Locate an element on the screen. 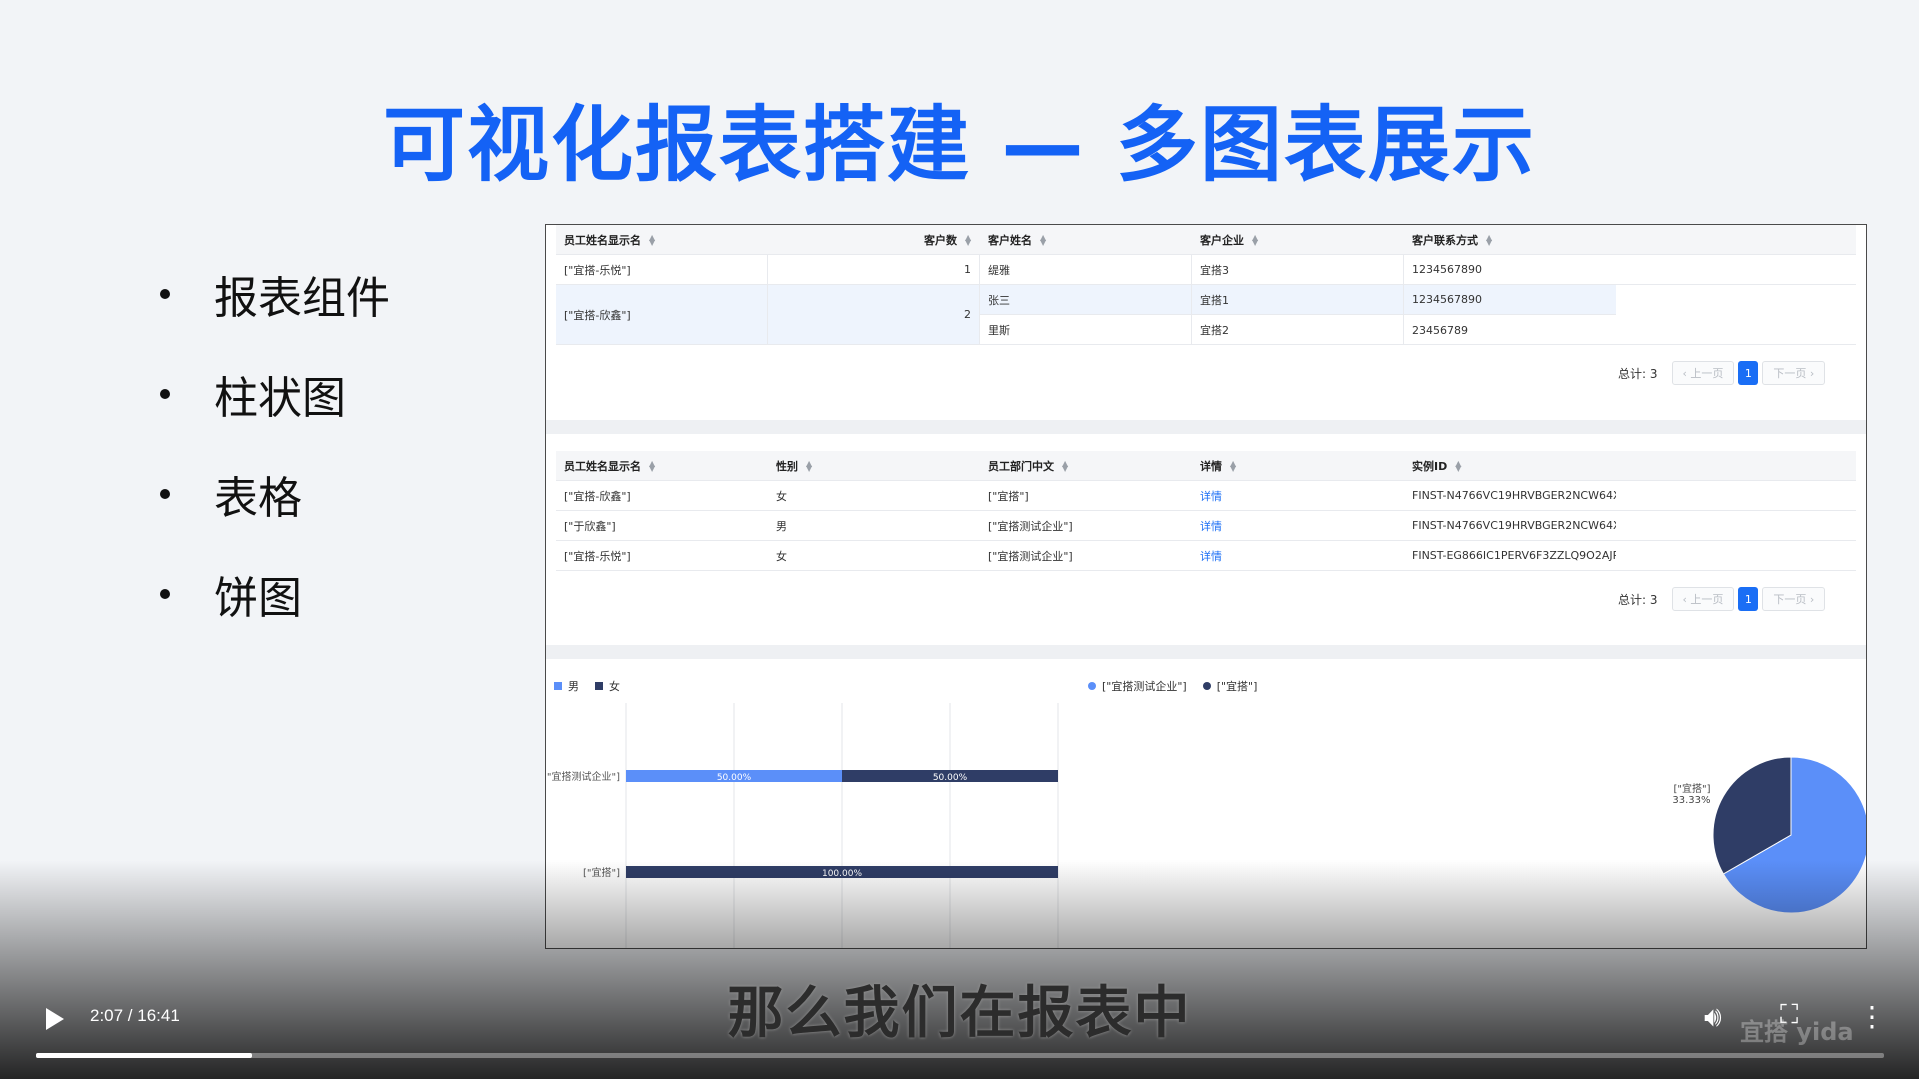  table-row: ["宜搭-乐悦"] 1 缇雅 宜搭3 1234567890 is located at coordinates (1206, 270).